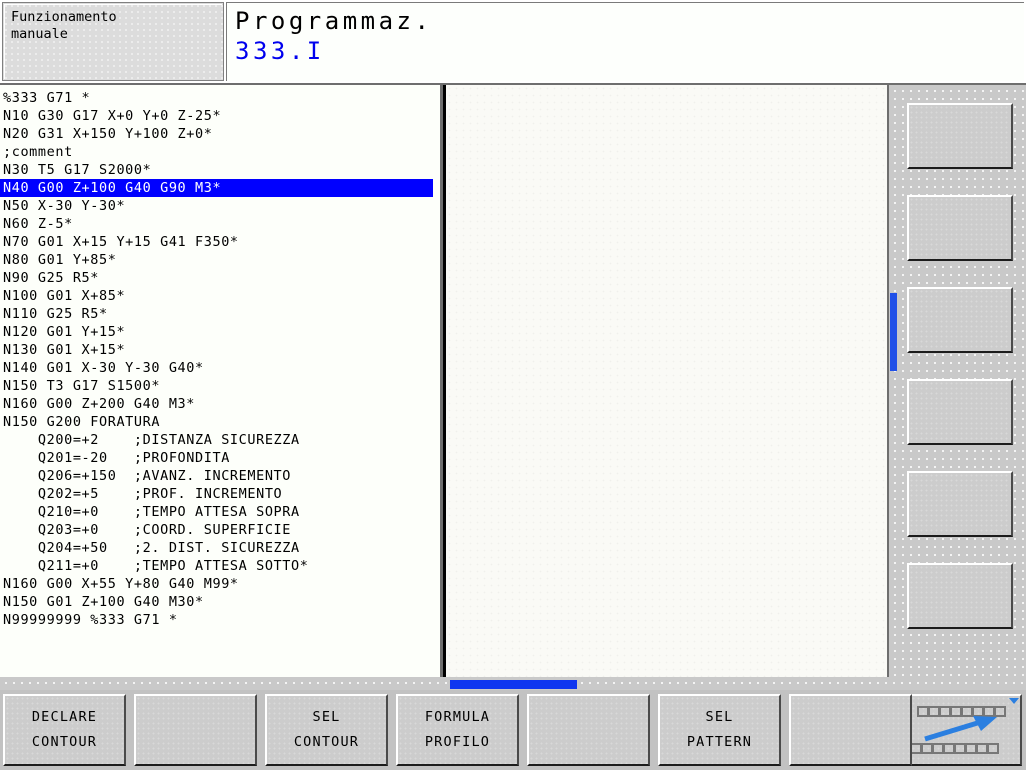  Describe the element at coordinates (220, 278) in the screenshot. I see `program-line: N90 G25 R5*` at that location.